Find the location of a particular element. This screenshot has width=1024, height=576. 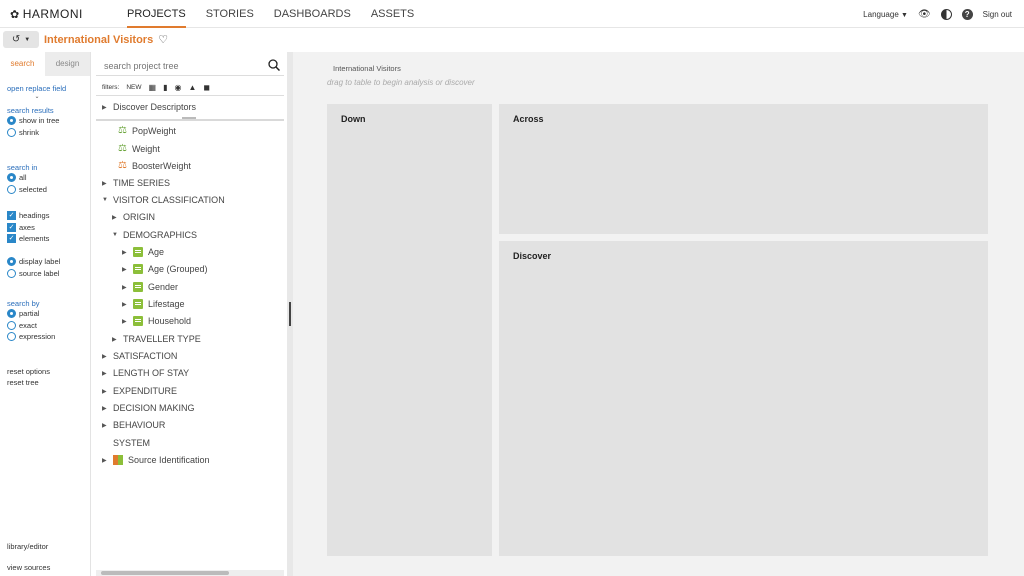

tree-node-discover-descriptors: ▶ Discover Descriptors is located at coordinates (149, 107).